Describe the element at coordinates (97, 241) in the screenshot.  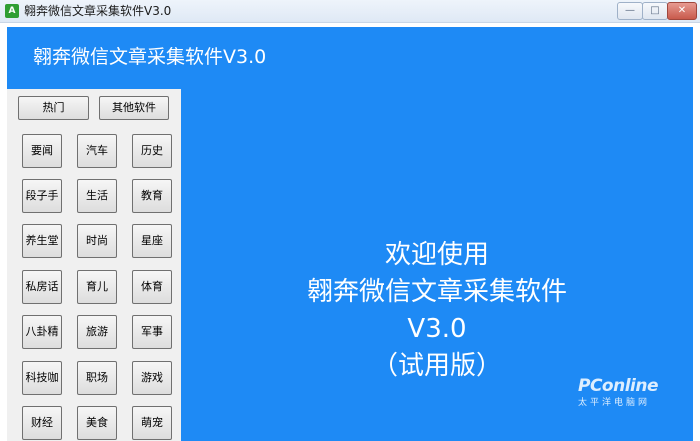
I see `category-button: 时尚` at that location.